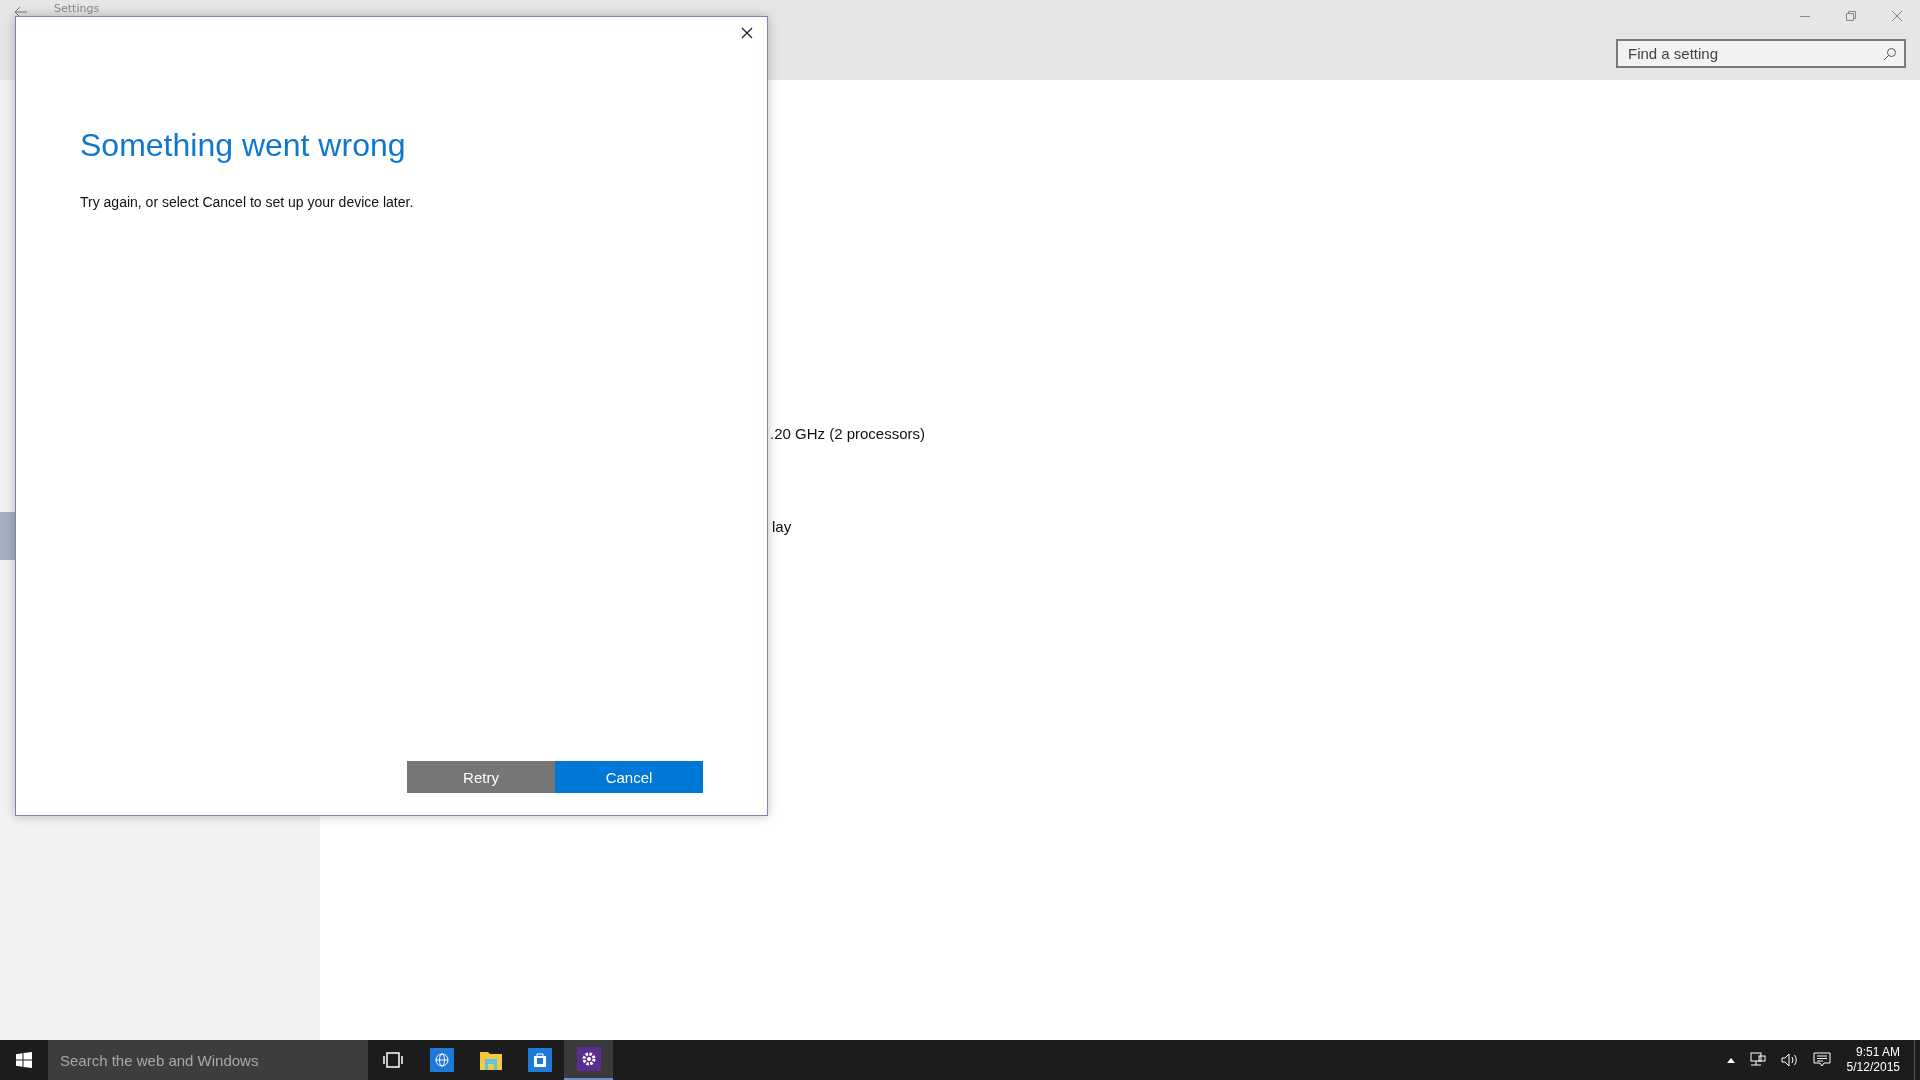  I want to click on restore-icon, so click(1851, 16).